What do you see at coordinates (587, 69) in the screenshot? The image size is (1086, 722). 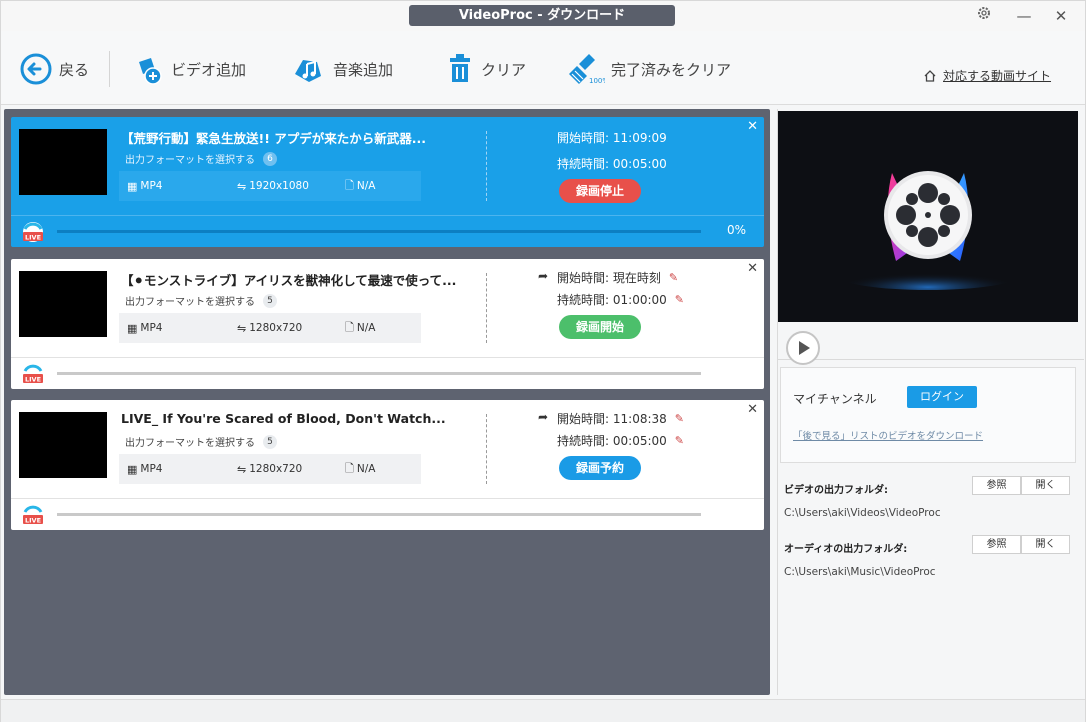 I see `broom-icon: 100%` at bounding box center [587, 69].